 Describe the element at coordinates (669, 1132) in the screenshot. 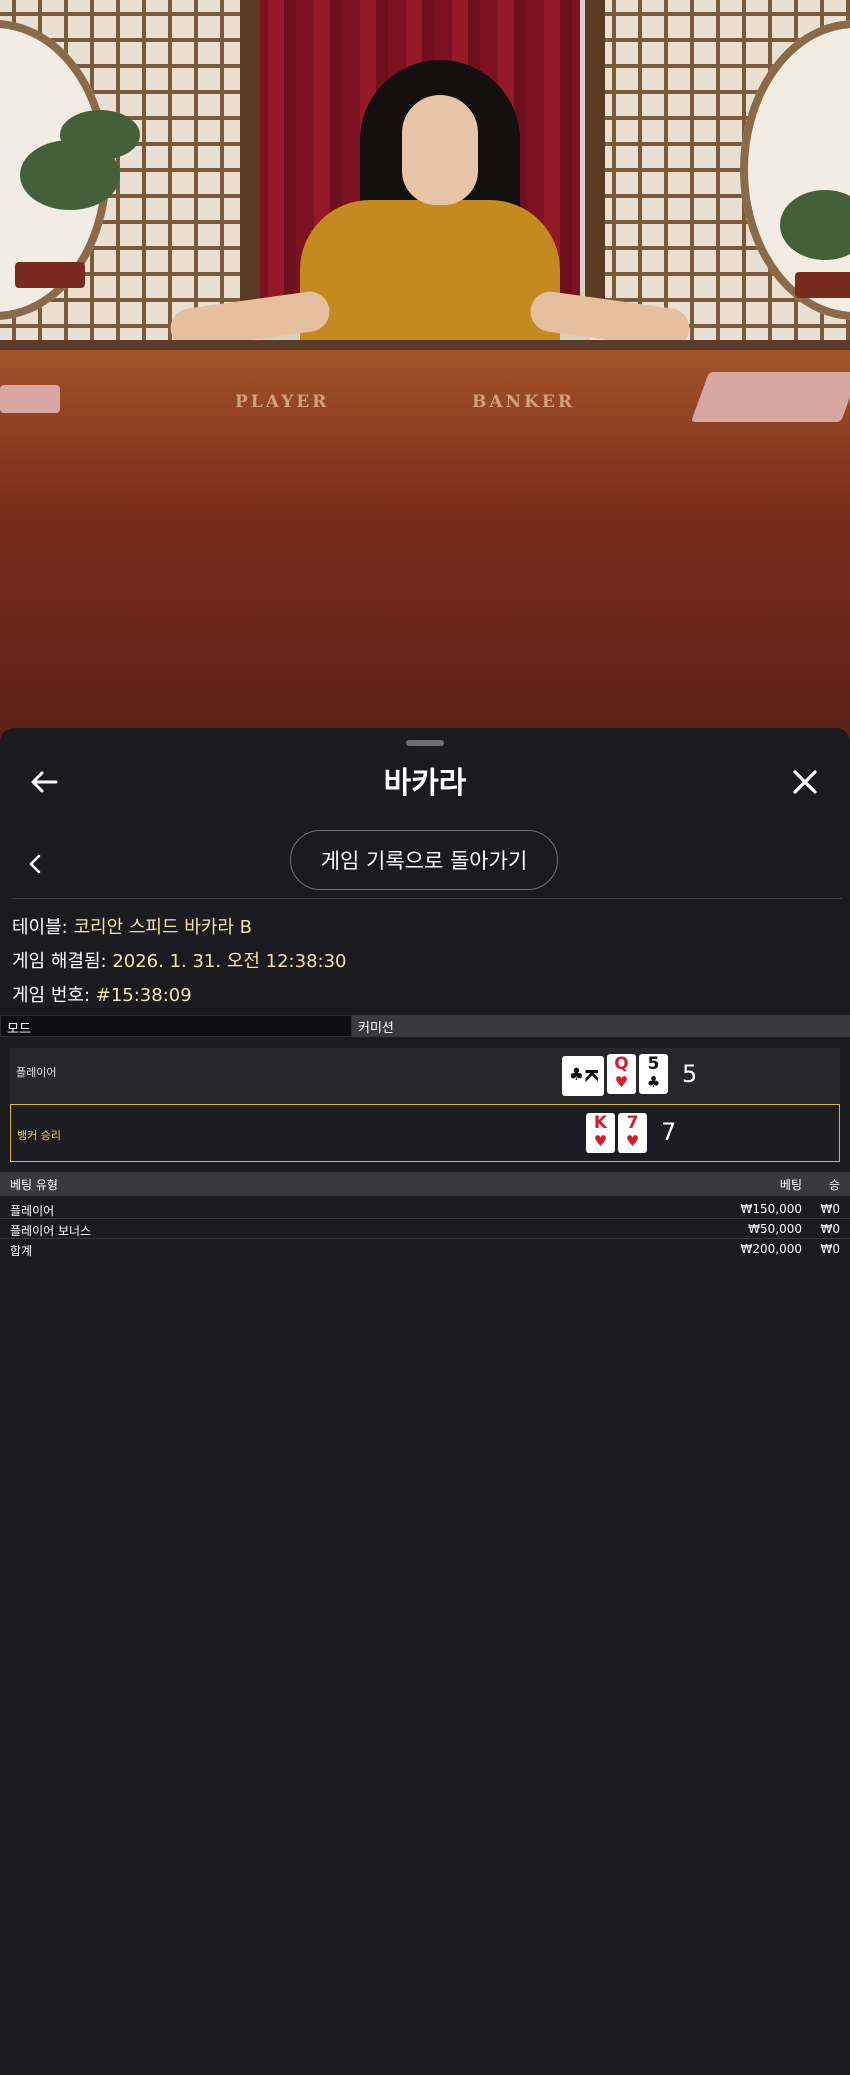

I see `banker-score: 7` at that location.